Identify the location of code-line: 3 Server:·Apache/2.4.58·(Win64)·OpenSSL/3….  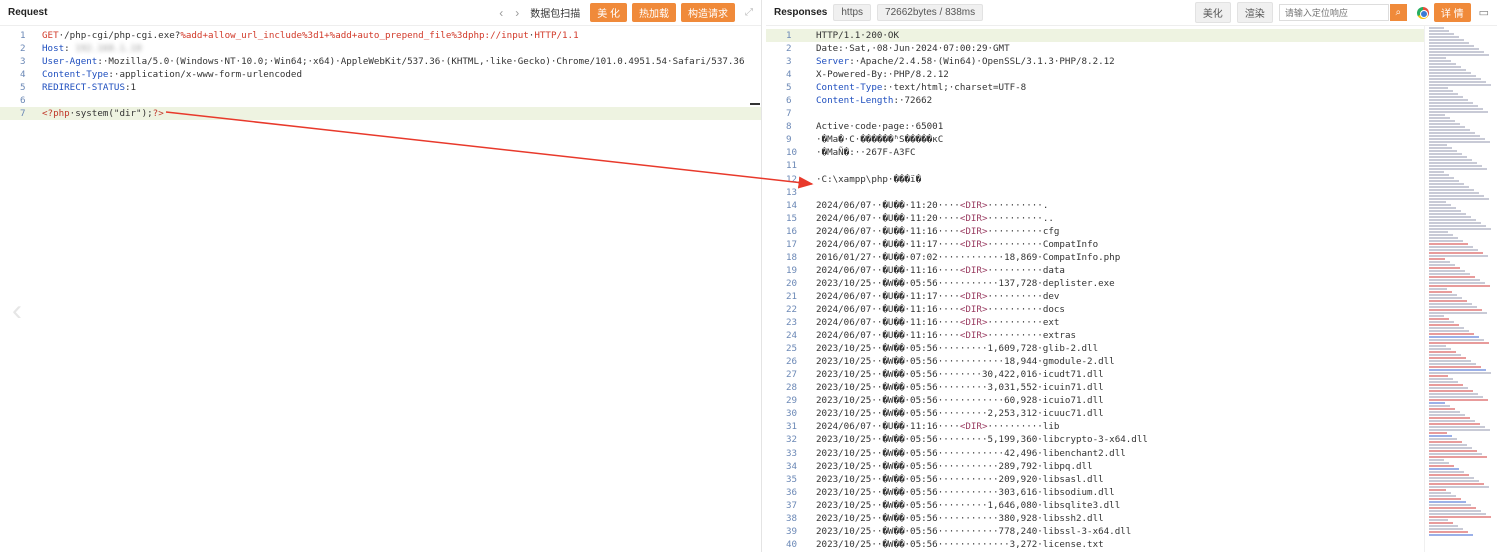
(1131, 61).